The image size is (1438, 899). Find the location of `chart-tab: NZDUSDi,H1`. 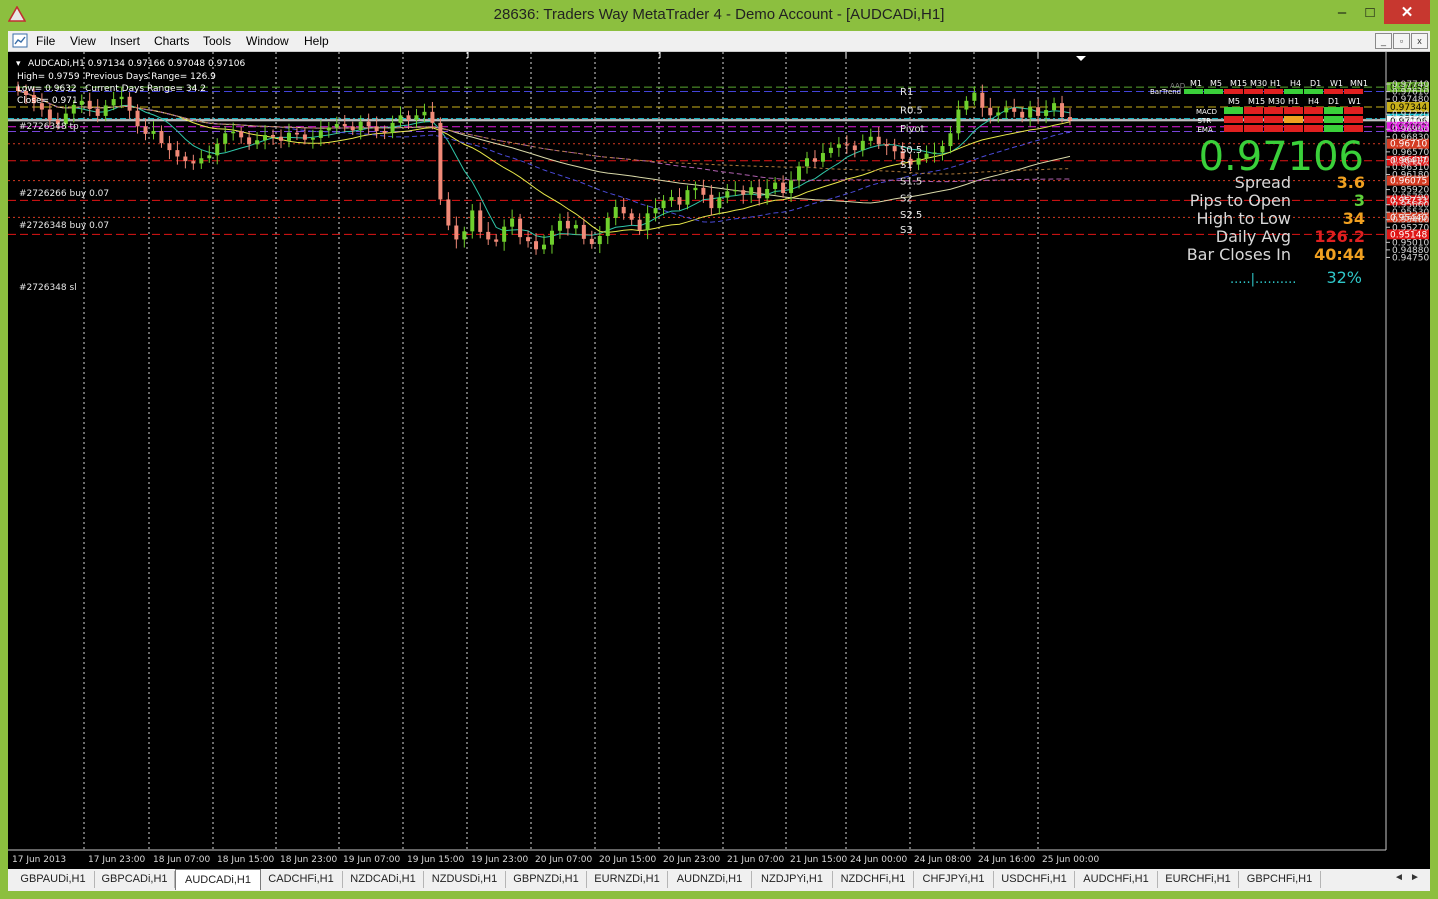

chart-tab: NZDUSDi,H1 is located at coordinates (465, 879).